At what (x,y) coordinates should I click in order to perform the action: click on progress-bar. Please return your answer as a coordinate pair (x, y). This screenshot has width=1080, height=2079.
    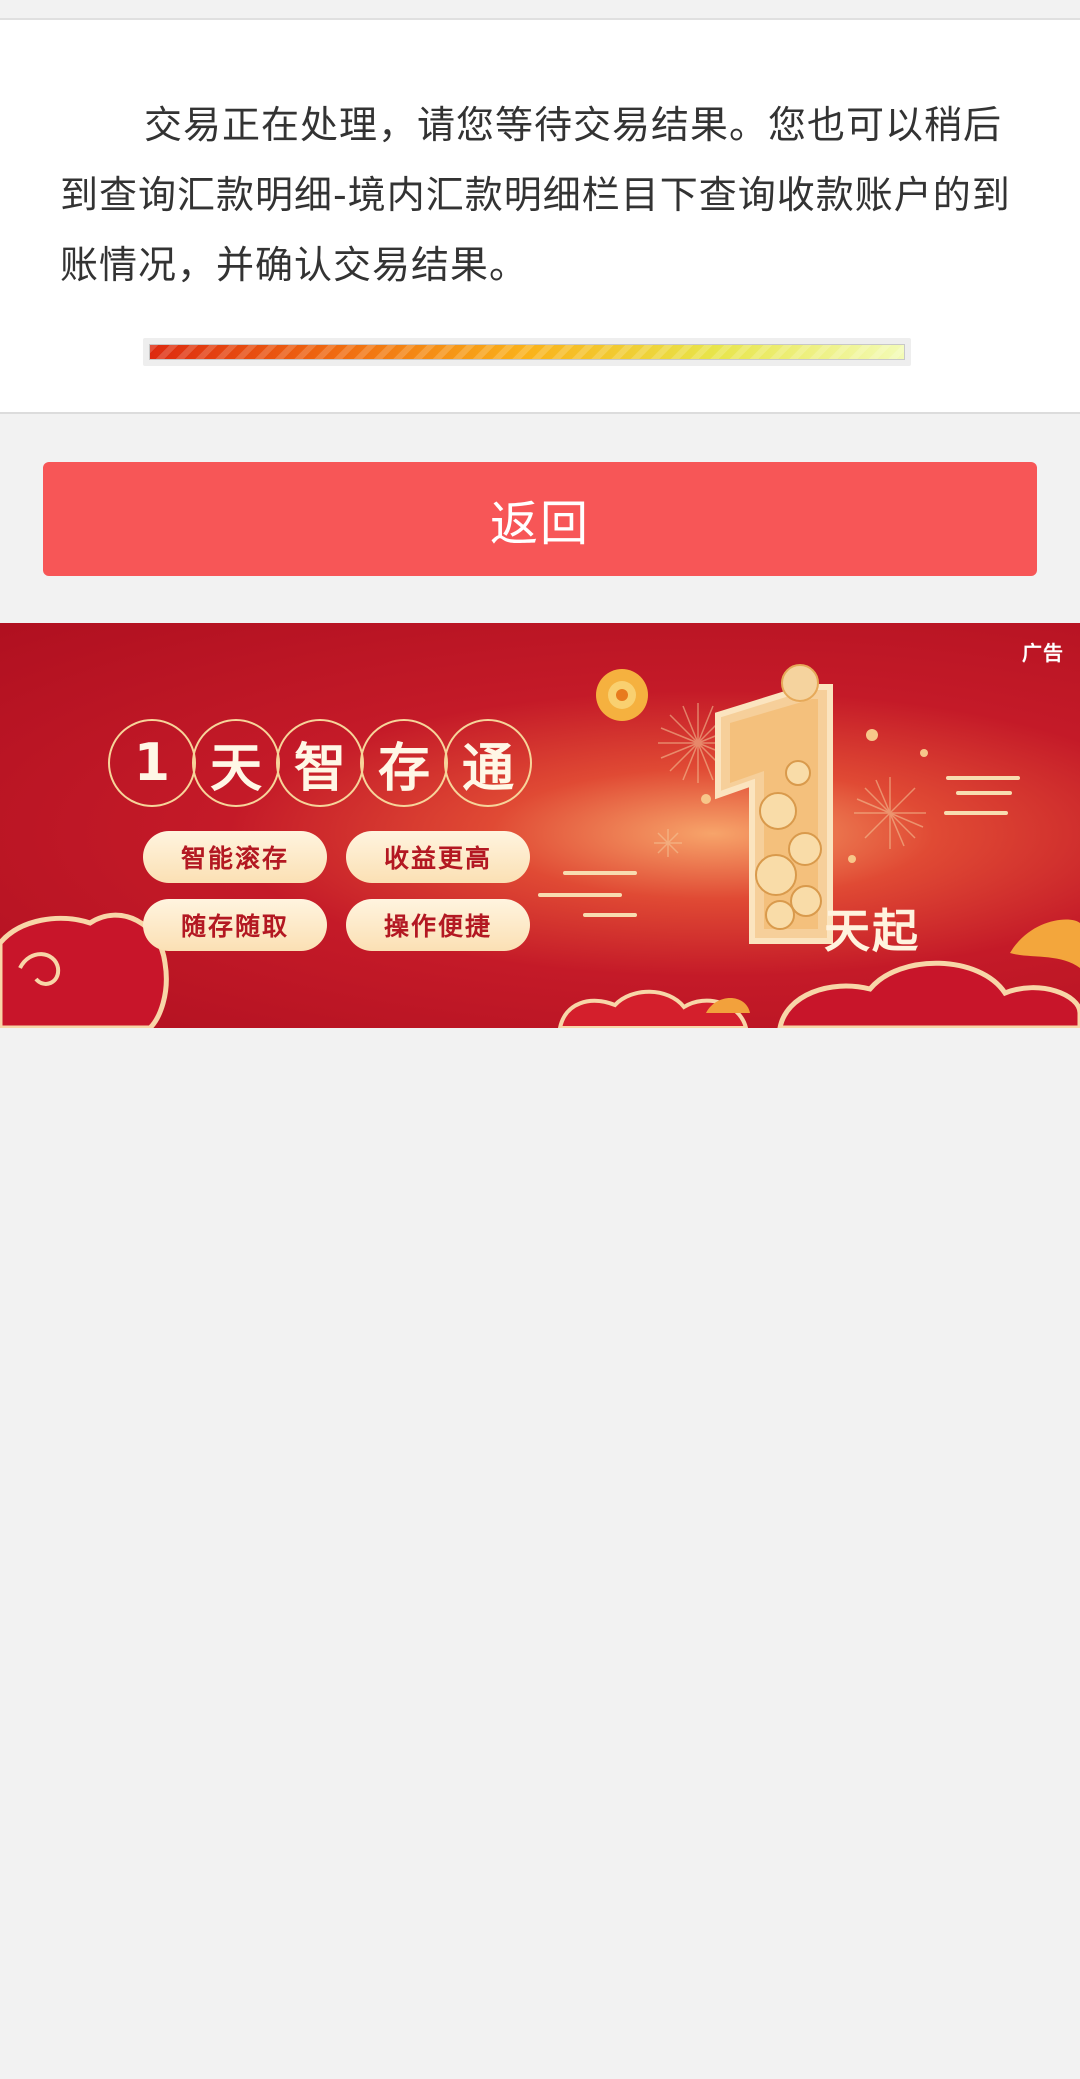
    Looking at the image, I should click on (527, 352).